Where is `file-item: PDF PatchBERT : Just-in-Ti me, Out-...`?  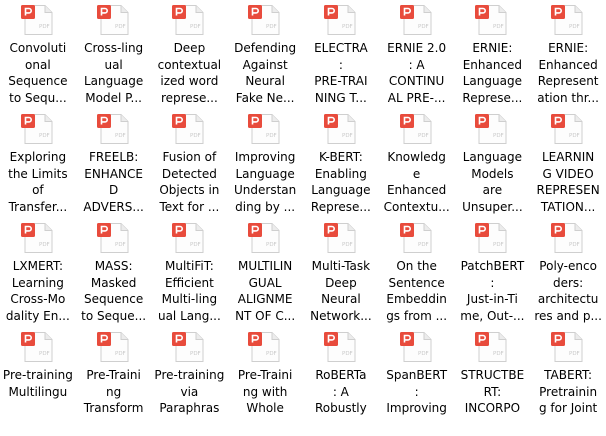 file-item: PDF PatchBERT : Just-in-Ti me, Out-... is located at coordinates (493, 272).